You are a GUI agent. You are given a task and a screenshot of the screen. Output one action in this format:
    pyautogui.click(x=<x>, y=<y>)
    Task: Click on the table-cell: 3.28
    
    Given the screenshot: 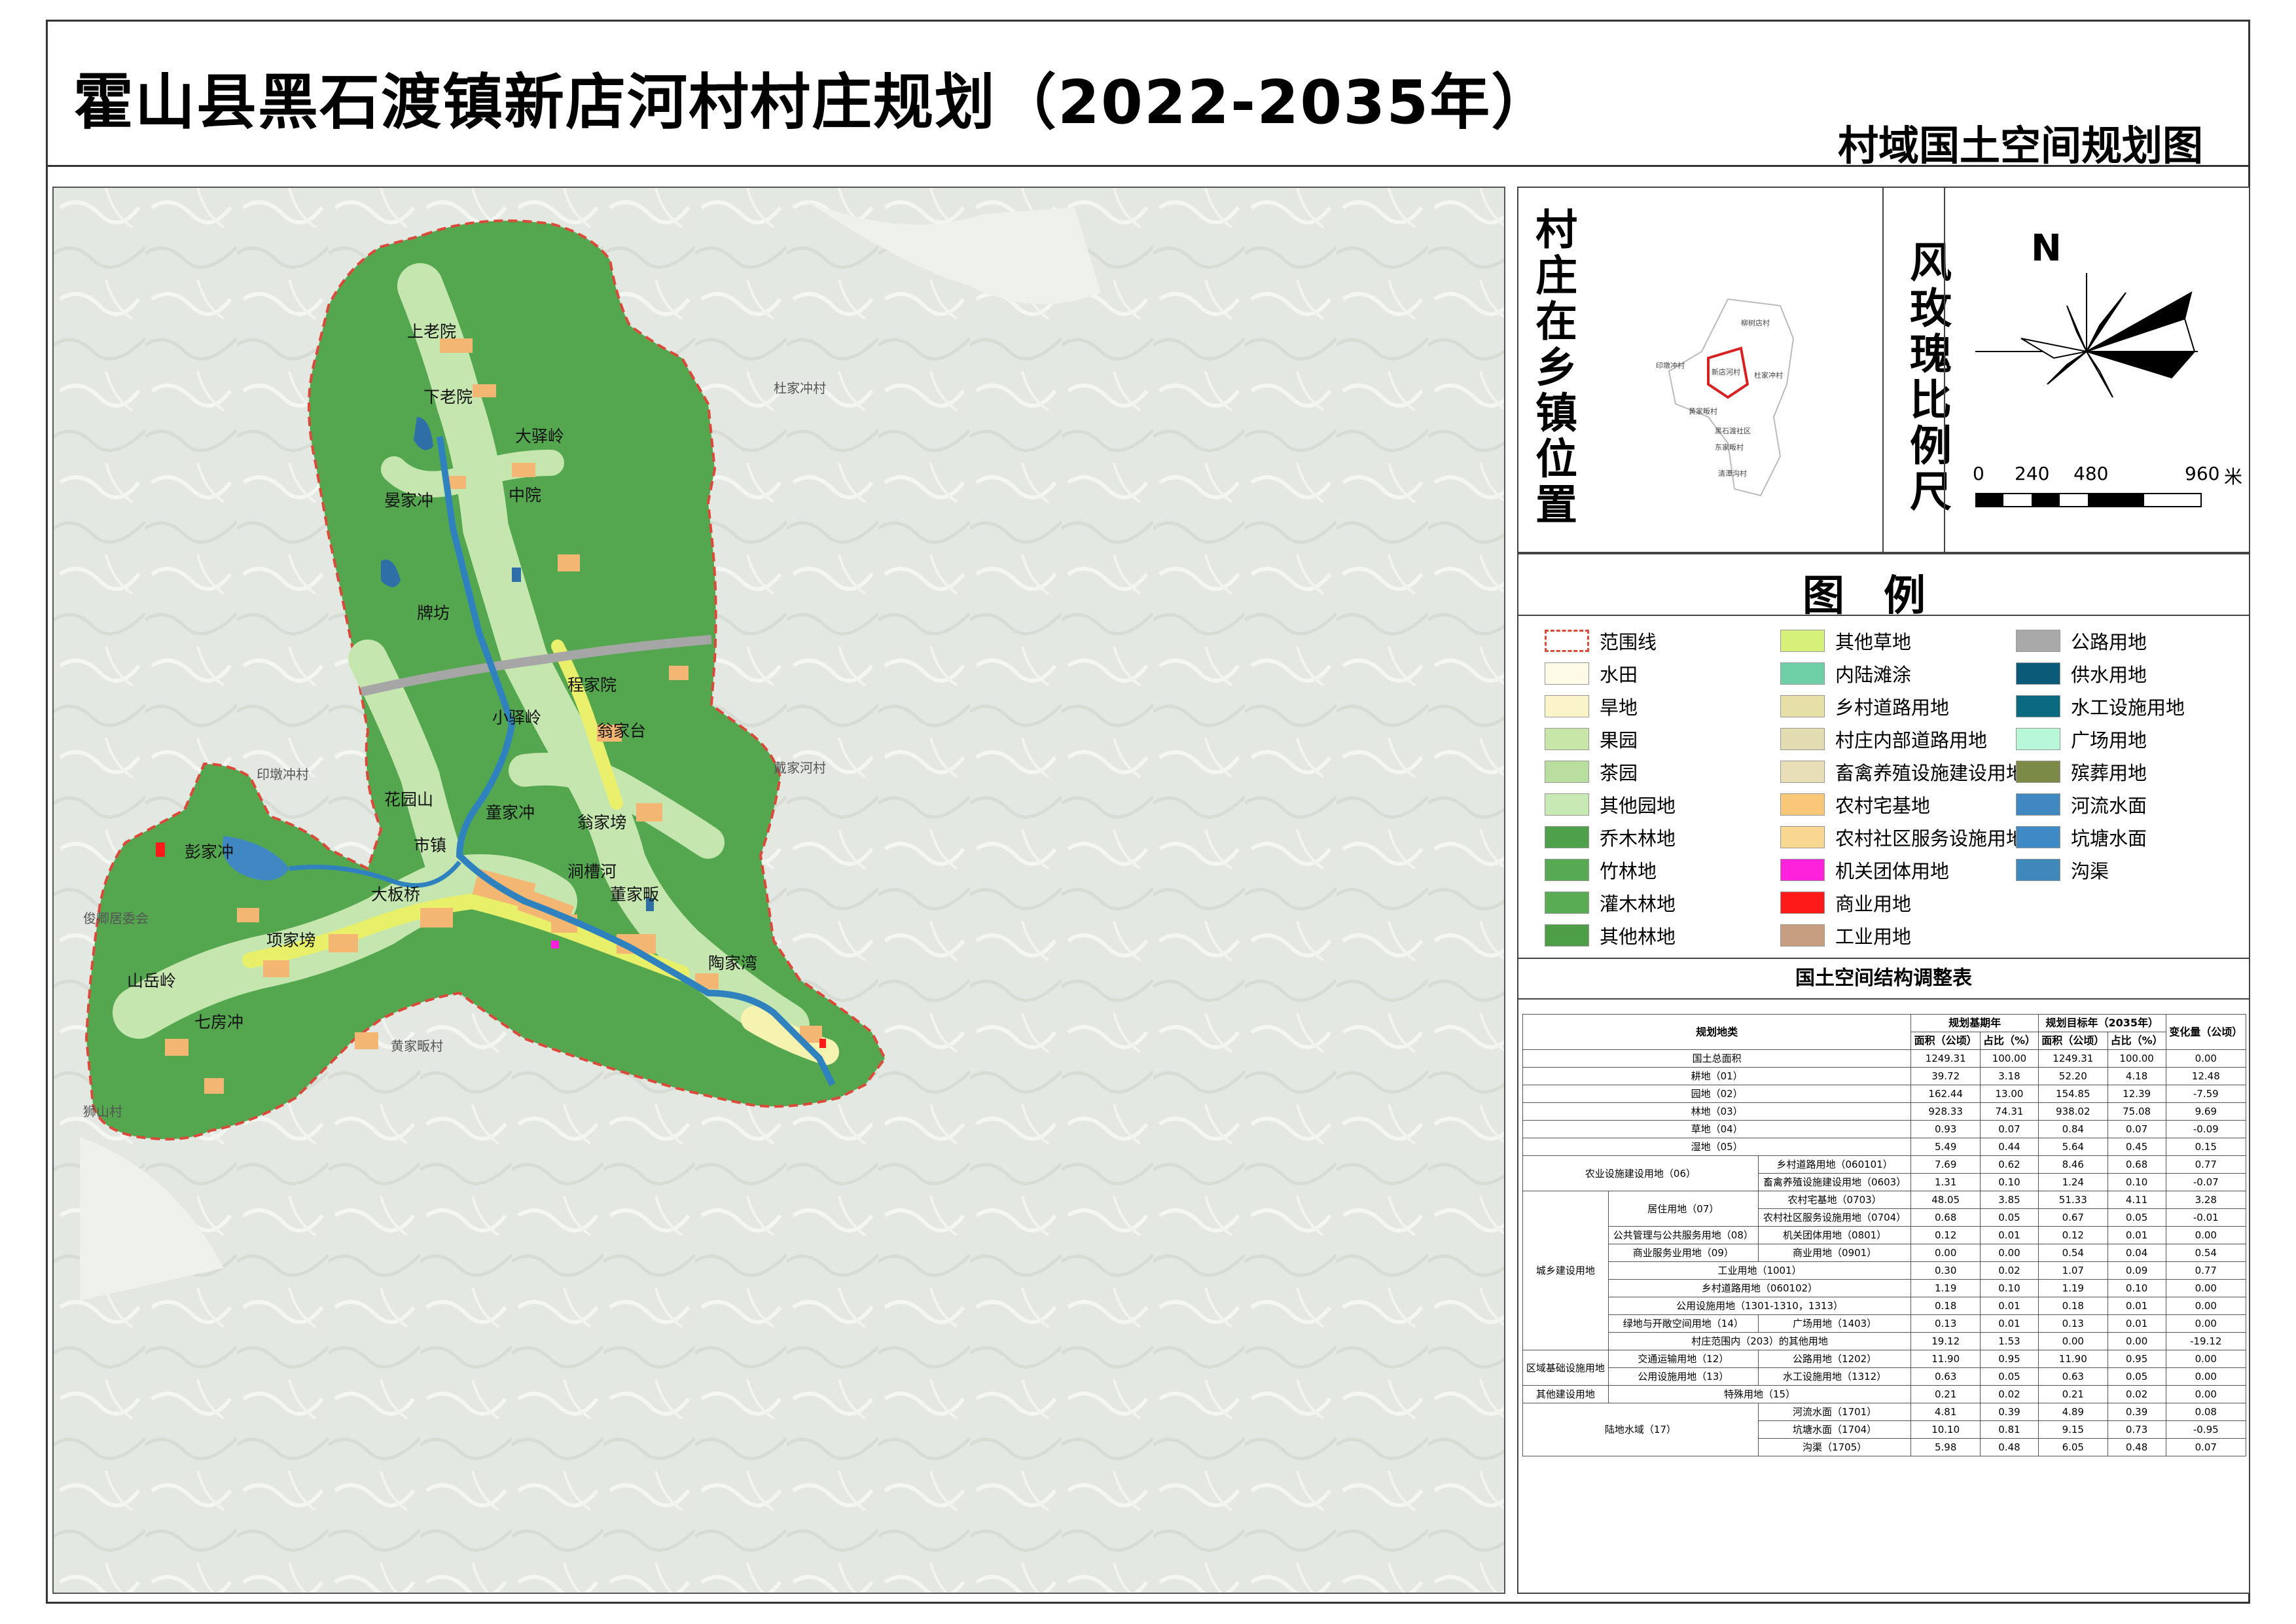 What is the action you would take?
    pyautogui.click(x=2206, y=1200)
    